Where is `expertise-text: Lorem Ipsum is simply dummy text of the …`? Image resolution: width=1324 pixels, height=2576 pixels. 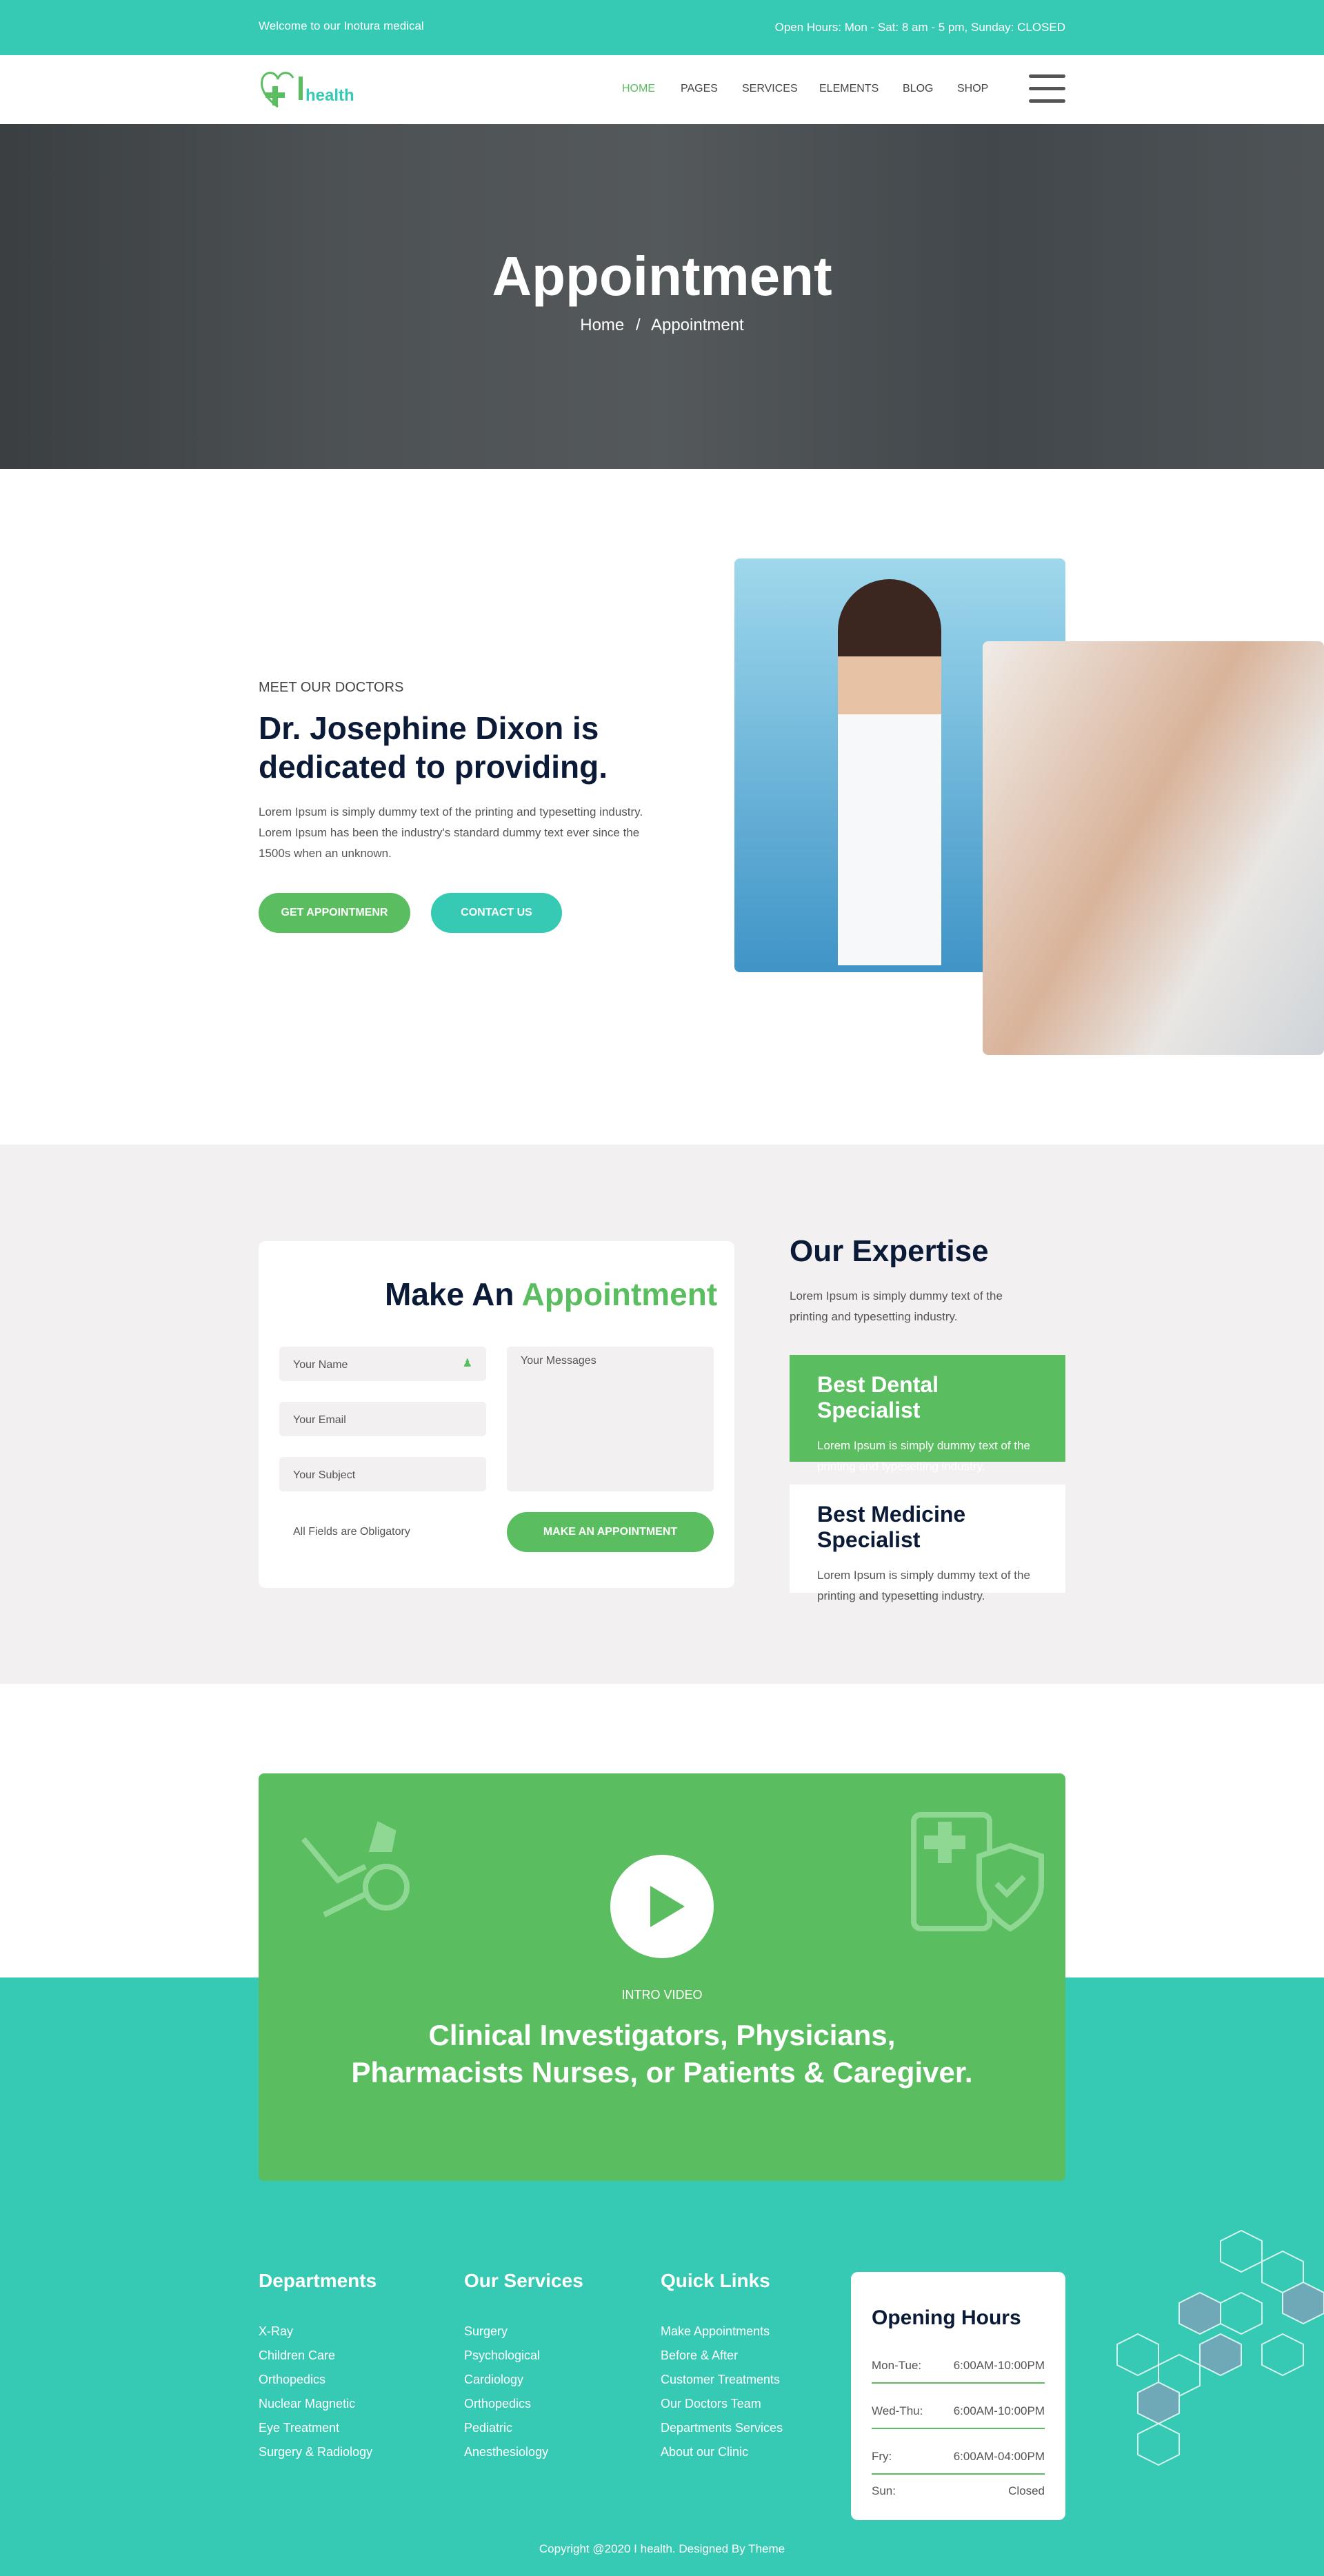
expertise-text: Lorem Ipsum is simply dummy text of the … is located at coordinates (896, 1306).